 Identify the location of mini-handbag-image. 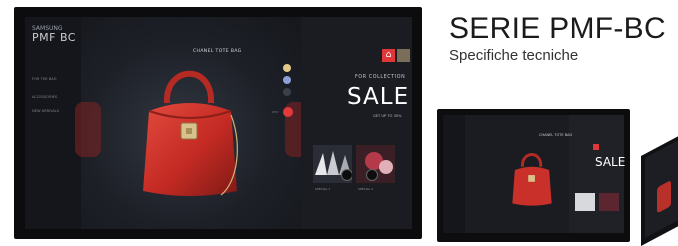
(532, 179).